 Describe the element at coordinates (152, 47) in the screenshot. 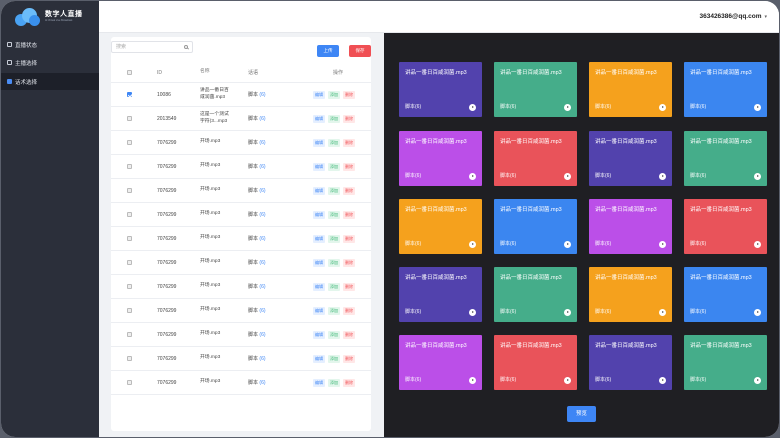

I see `search-input: 搜索` at that location.